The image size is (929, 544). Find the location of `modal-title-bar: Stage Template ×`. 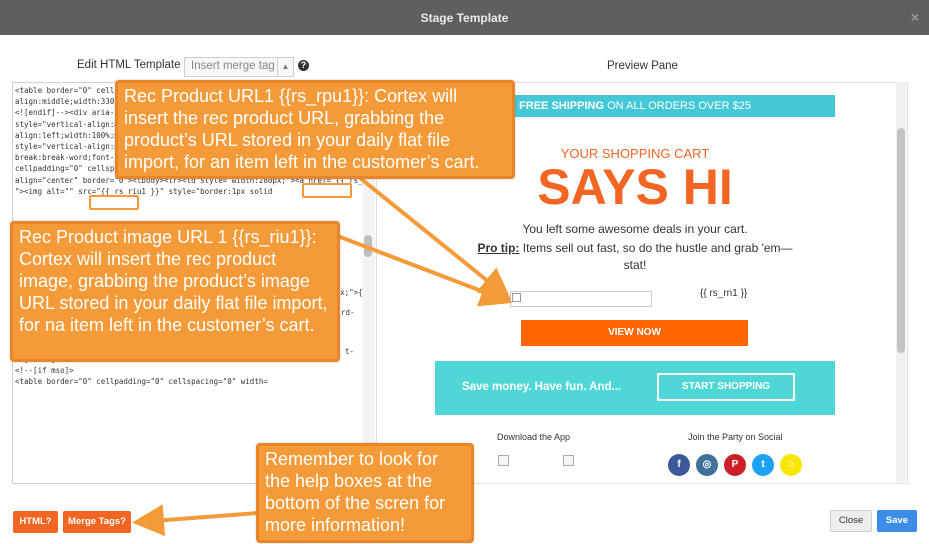

modal-title-bar: Stage Template × is located at coordinates (464, 17).